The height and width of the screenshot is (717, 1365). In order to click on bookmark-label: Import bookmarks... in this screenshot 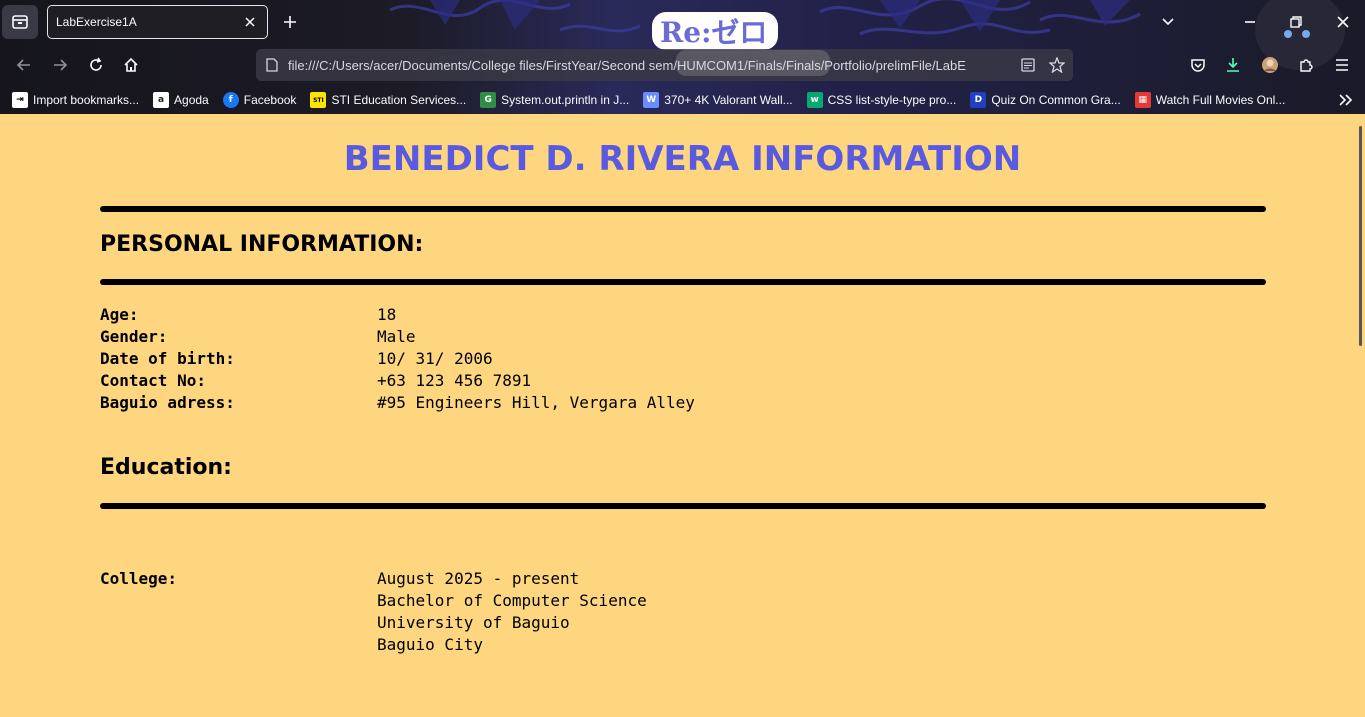, I will do `click(86, 100)`.